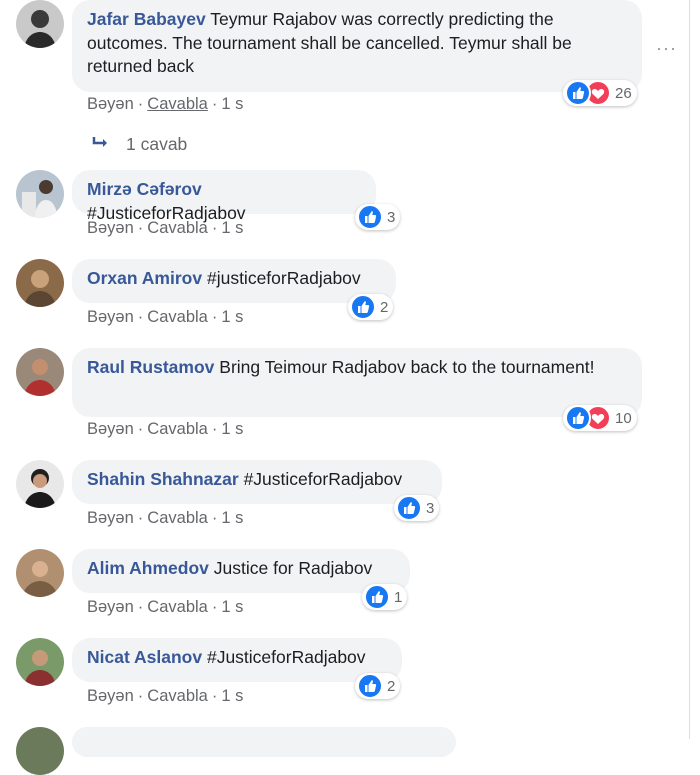 Image resolution: width=700 pixels, height=775 pixels. Describe the element at coordinates (224, 196) in the screenshot. I see `comment-bubble: Mirzə Cəfərov #JusticeforRadjabov` at that location.